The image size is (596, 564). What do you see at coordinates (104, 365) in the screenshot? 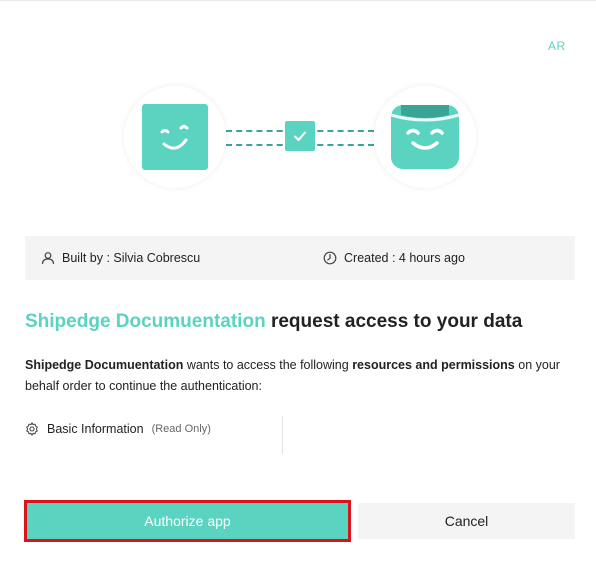
I see `desc-app-name: Shipedge Documuentation` at bounding box center [104, 365].